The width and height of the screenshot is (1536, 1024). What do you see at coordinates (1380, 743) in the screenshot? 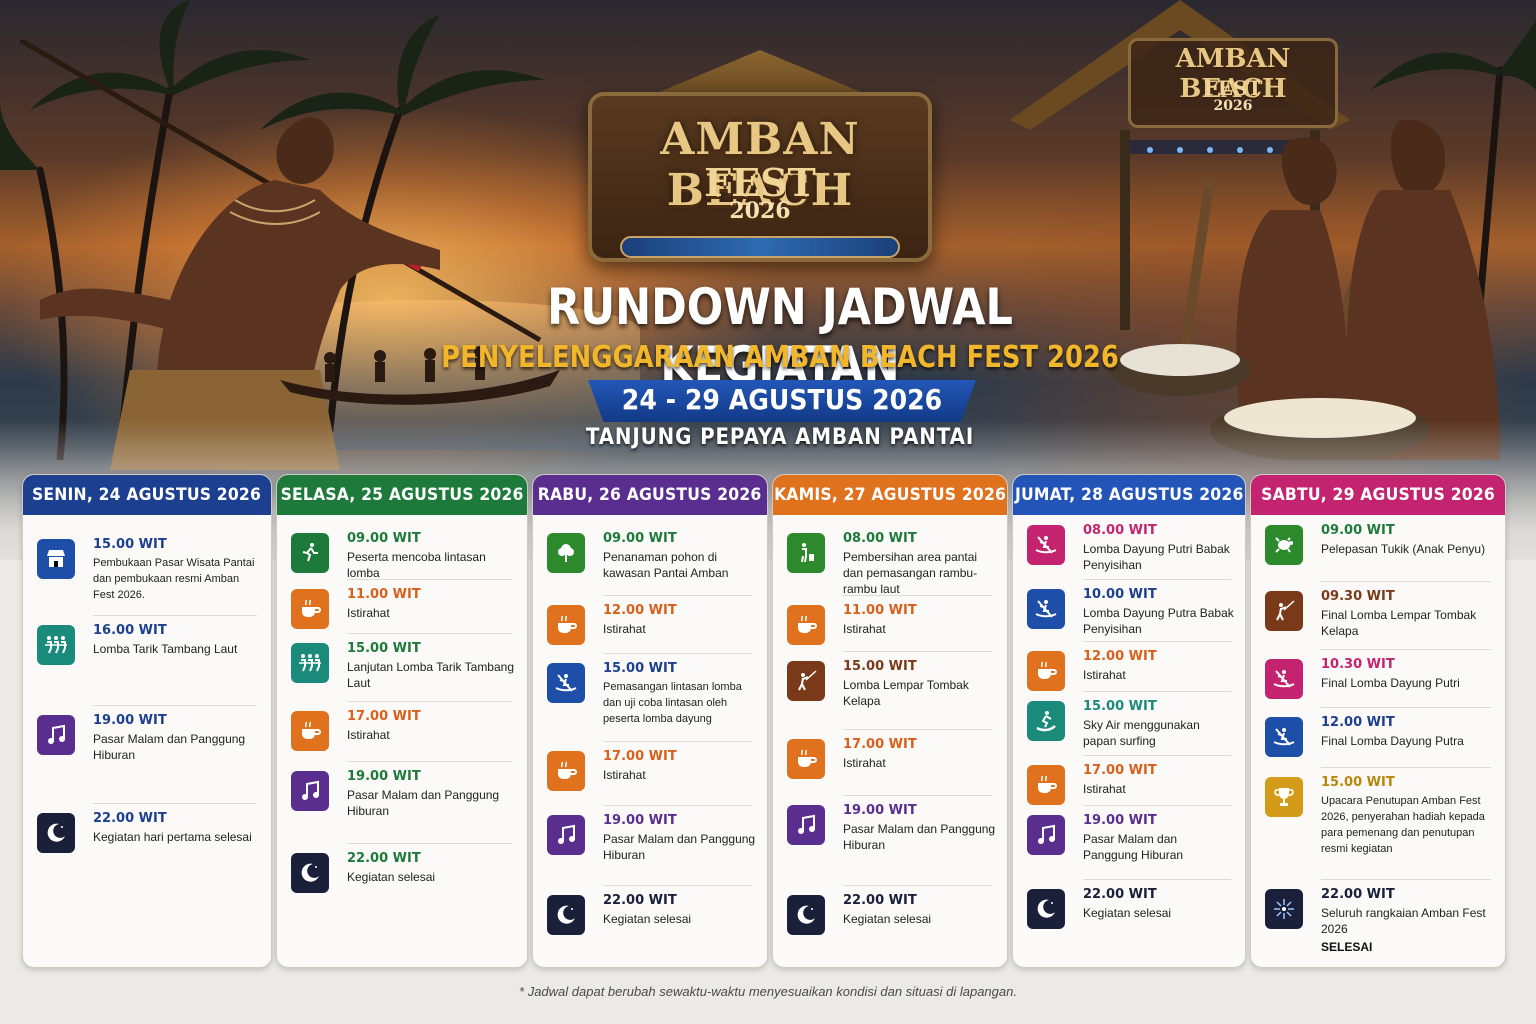
I see `schedule-item: 12.00 WIT Final Lomba Dayung Putra` at bounding box center [1380, 743].